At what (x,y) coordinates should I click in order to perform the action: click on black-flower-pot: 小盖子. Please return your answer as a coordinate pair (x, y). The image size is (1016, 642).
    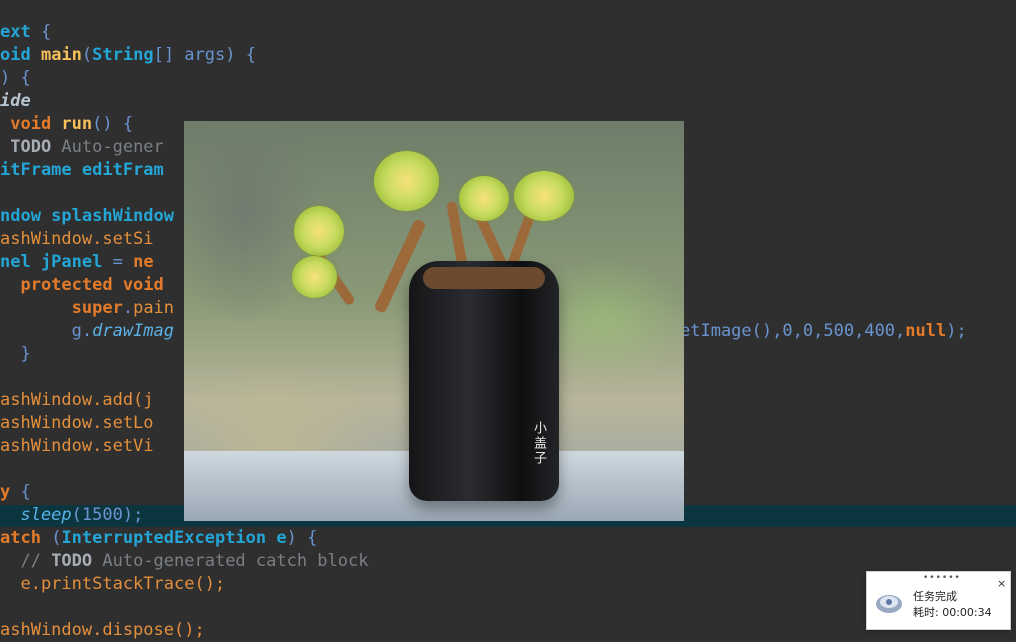
    Looking at the image, I should click on (484, 381).